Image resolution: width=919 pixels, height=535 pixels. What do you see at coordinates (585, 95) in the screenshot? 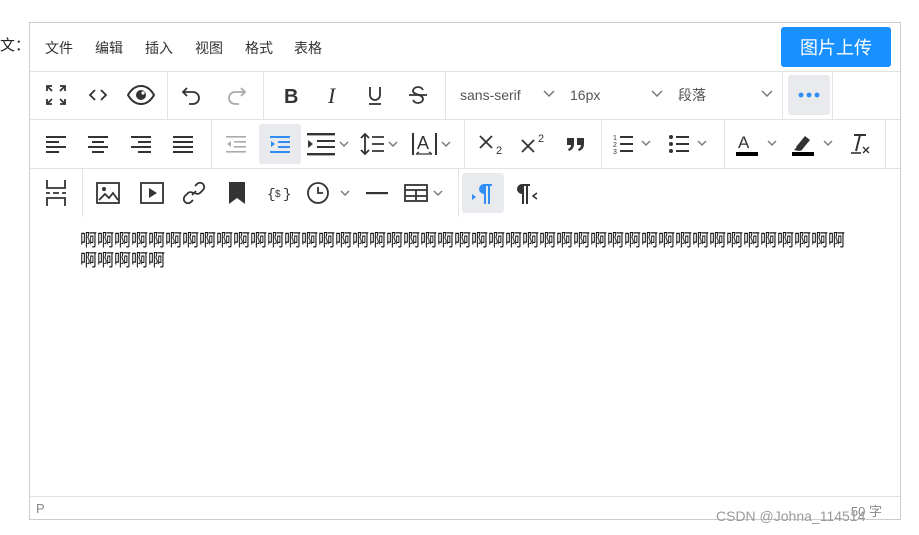
I see `font-size-value: 16px` at bounding box center [585, 95].